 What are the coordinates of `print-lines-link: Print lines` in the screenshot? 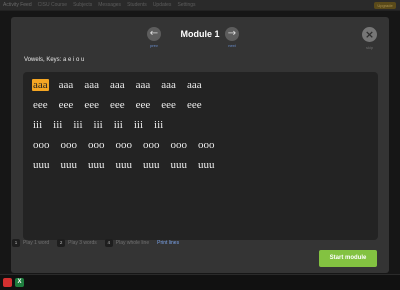 It's located at (168, 243).